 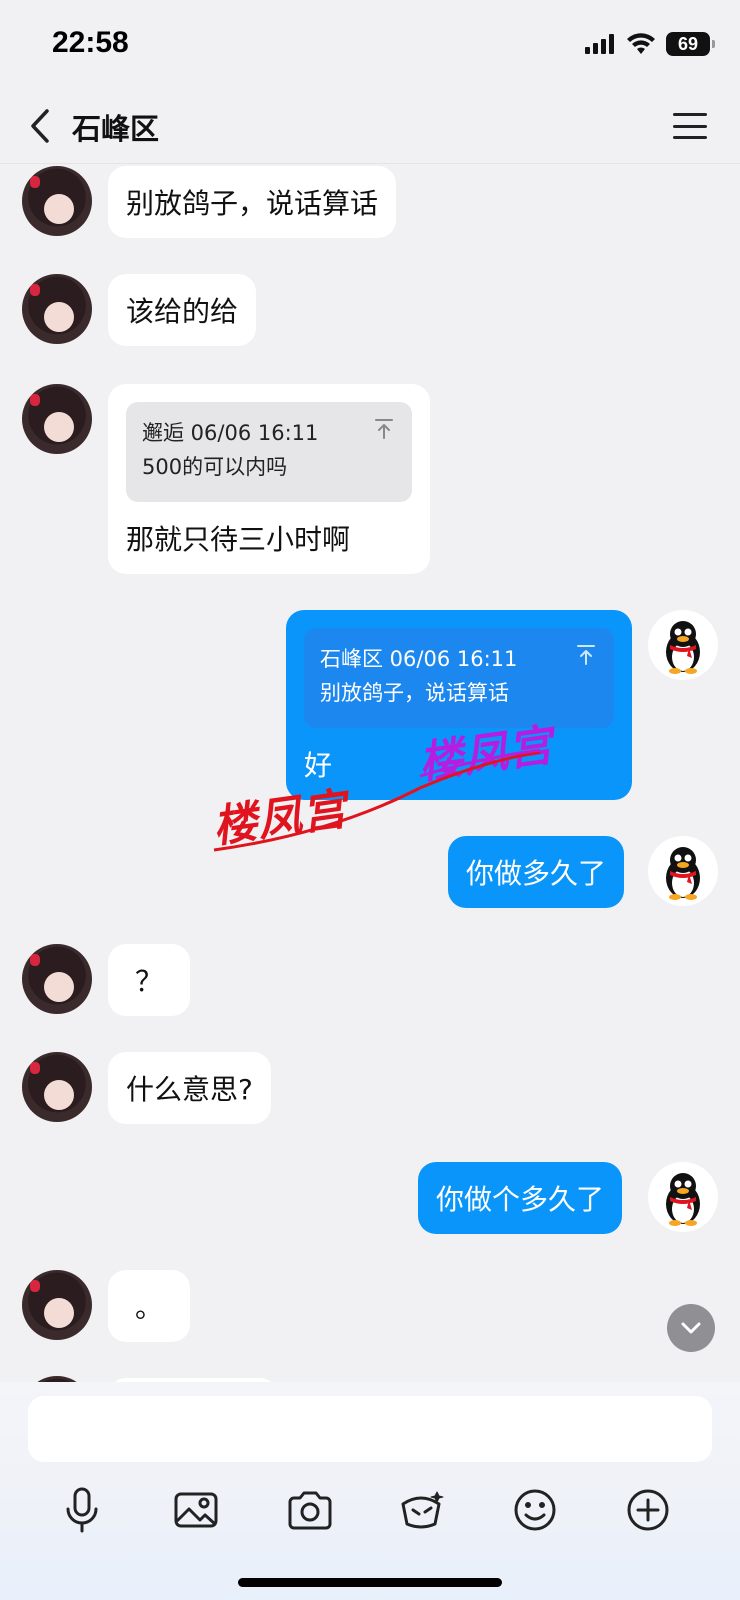 I want to click on message-bubble: ？, so click(x=149, y=980).